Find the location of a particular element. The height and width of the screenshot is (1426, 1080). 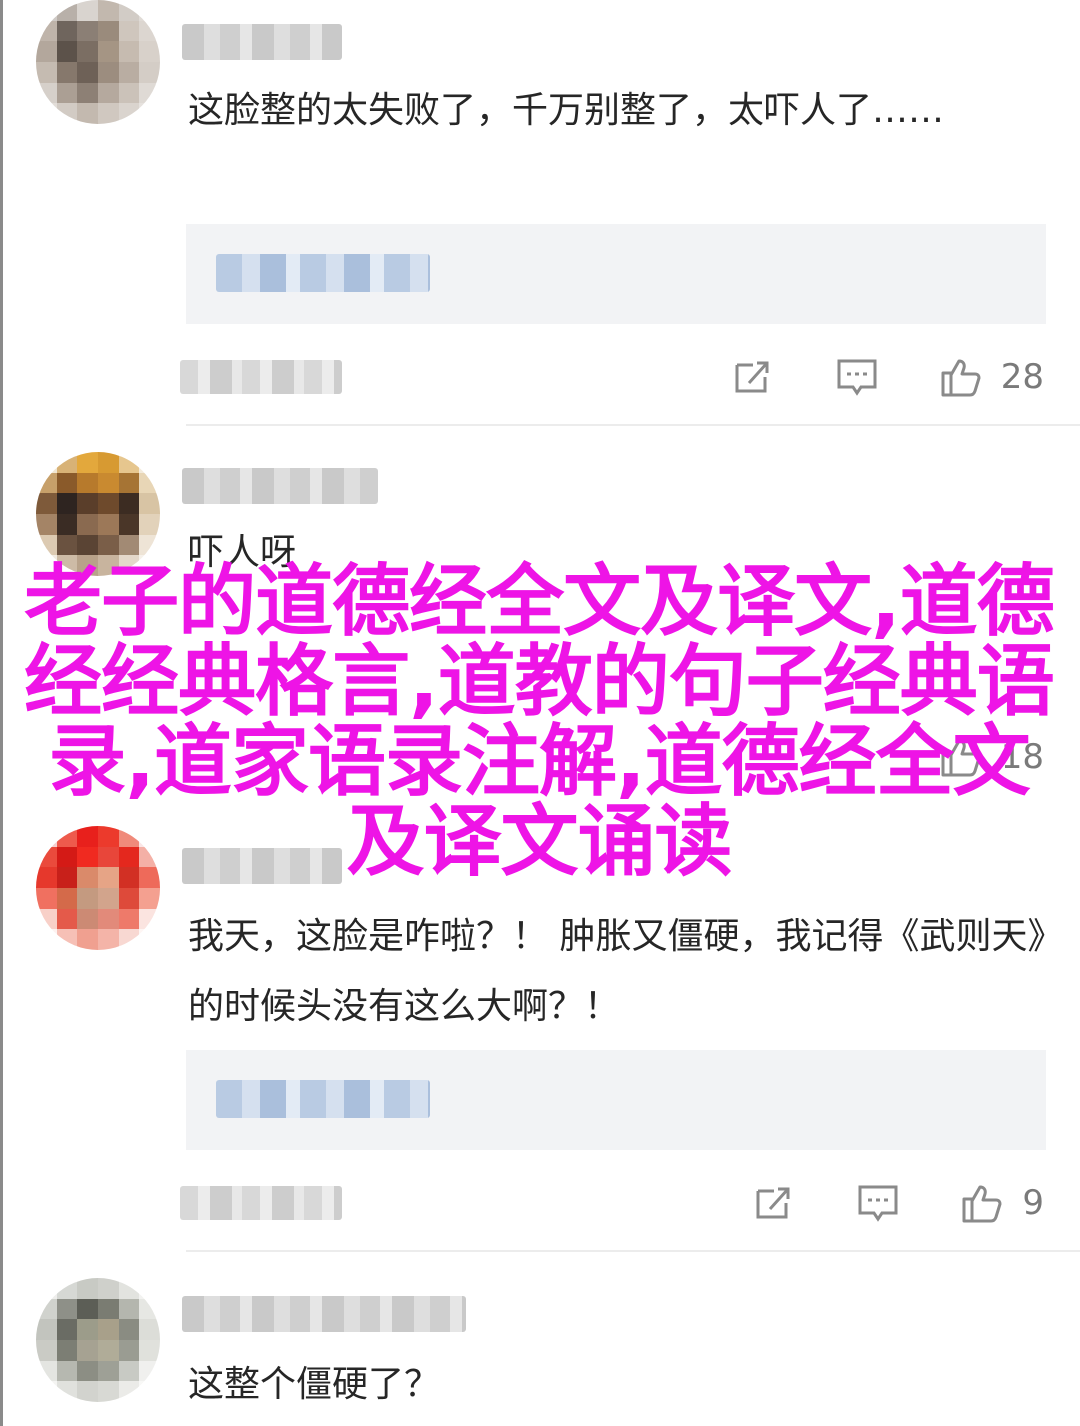

comment-actions: 9 is located at coordinates (898, 1203).